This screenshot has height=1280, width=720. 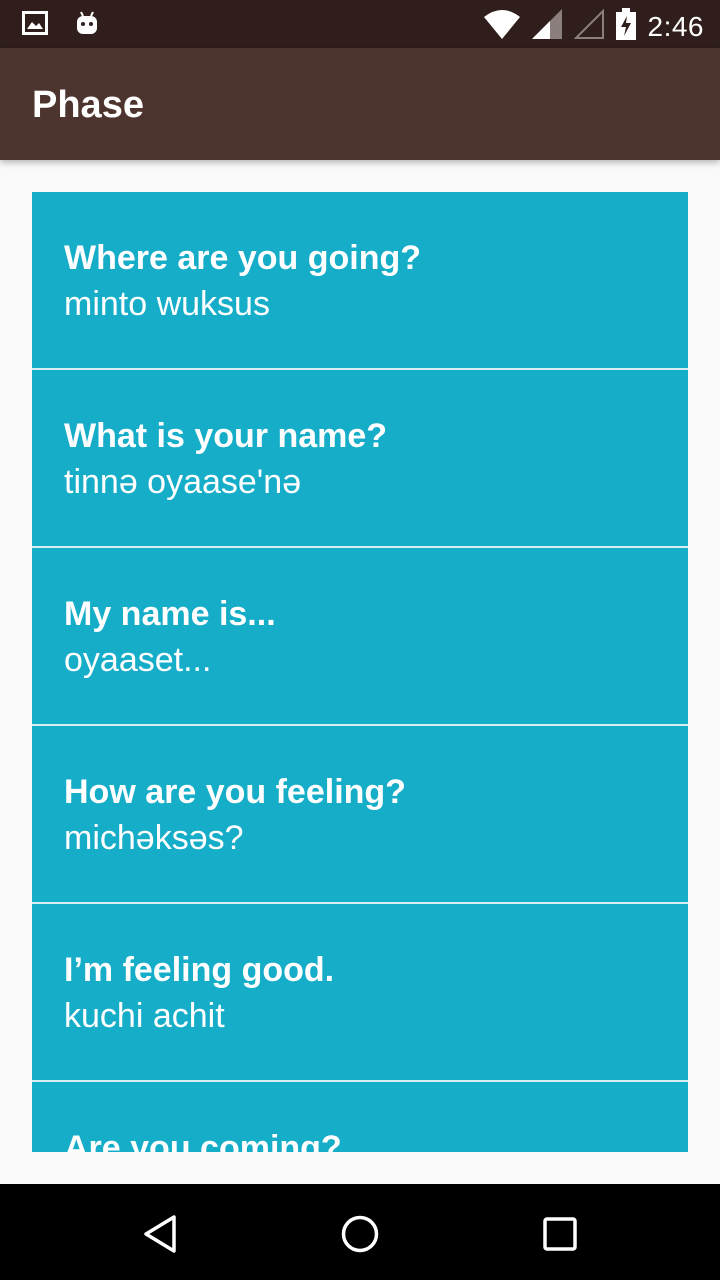 I want to click on home-icon, so click(x=360, y=1234).